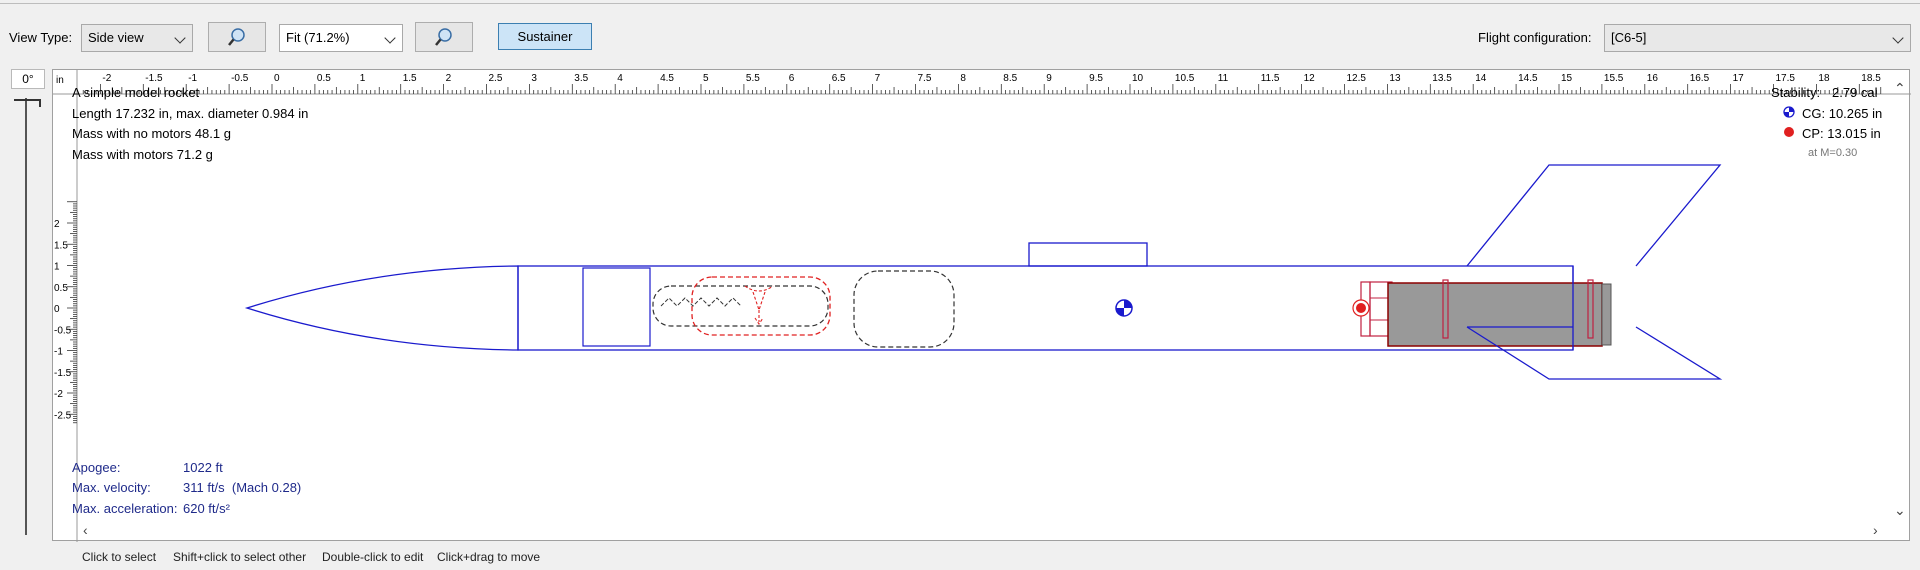  I want to click on zoom-in-icon, so click(443, 37).